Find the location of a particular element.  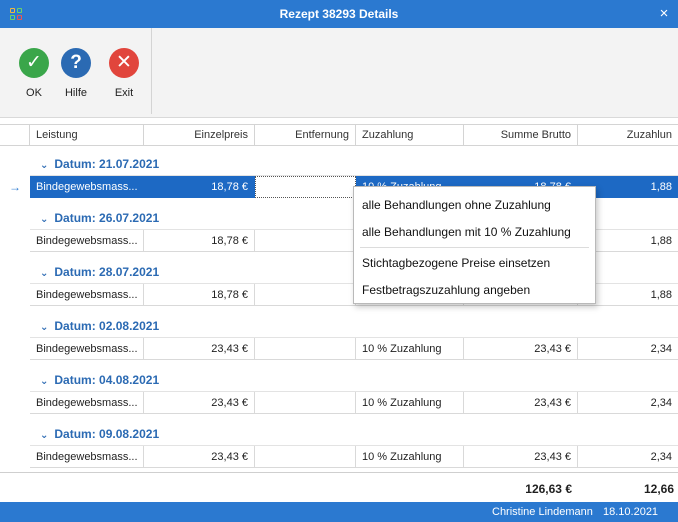

menu-item-stichtag-preise: Stichtagbezogene Preise einsetzen is located at coordinates (475, 263).